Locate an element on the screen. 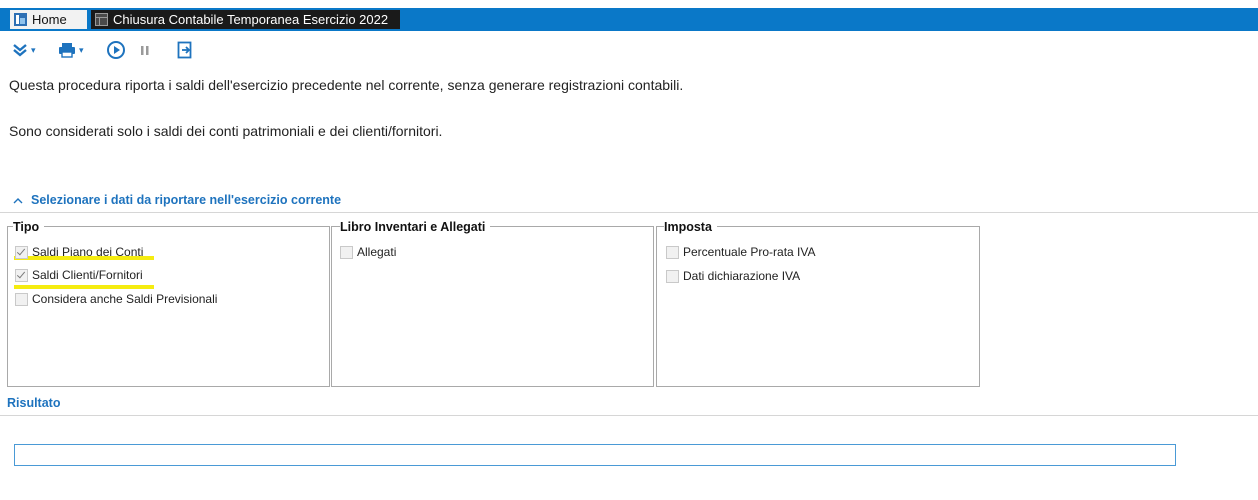 The height and width of the screenshot is (500, 1258). expand-icon is located at coordinates (20, 50).